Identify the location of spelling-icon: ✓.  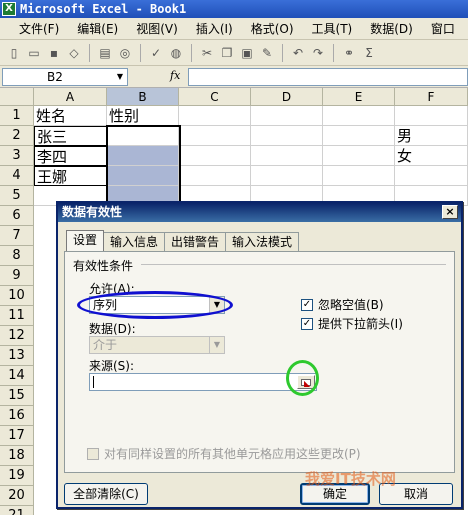
(156, 53).